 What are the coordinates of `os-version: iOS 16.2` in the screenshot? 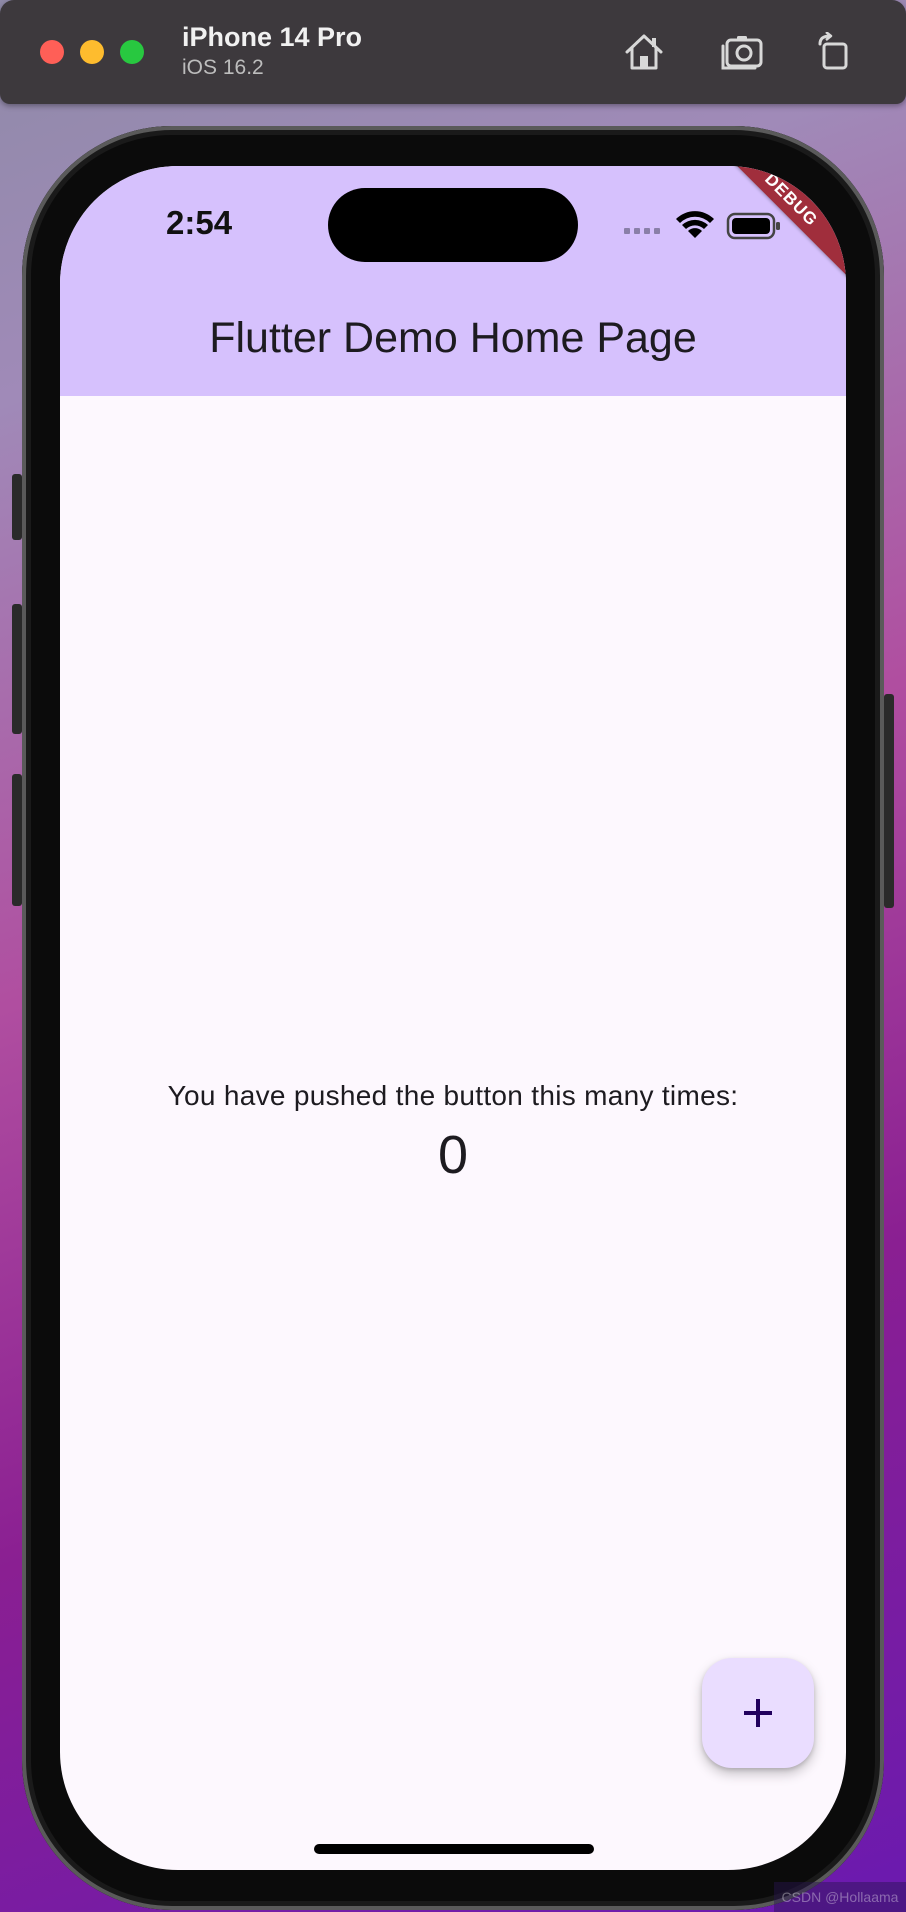 It's located at (223, 67).